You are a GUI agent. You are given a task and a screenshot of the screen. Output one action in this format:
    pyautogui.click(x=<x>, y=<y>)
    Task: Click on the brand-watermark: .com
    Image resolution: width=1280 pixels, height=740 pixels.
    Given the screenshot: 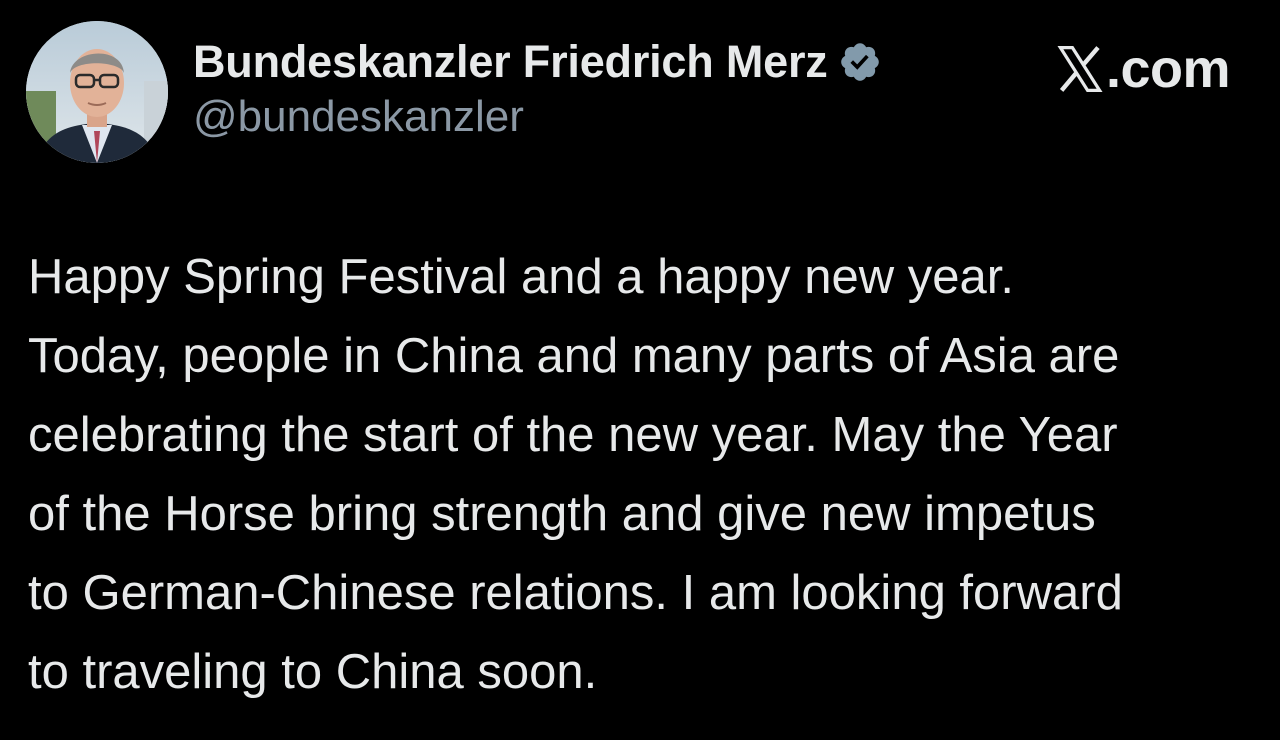 What is the action you would take?
    pyautogui.click(x=1143, y=69)
    